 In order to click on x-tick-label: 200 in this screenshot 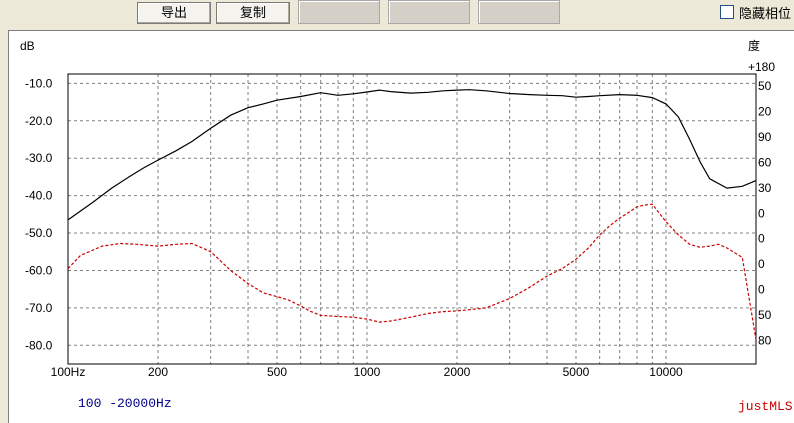, I will do `click(158, 372)`.